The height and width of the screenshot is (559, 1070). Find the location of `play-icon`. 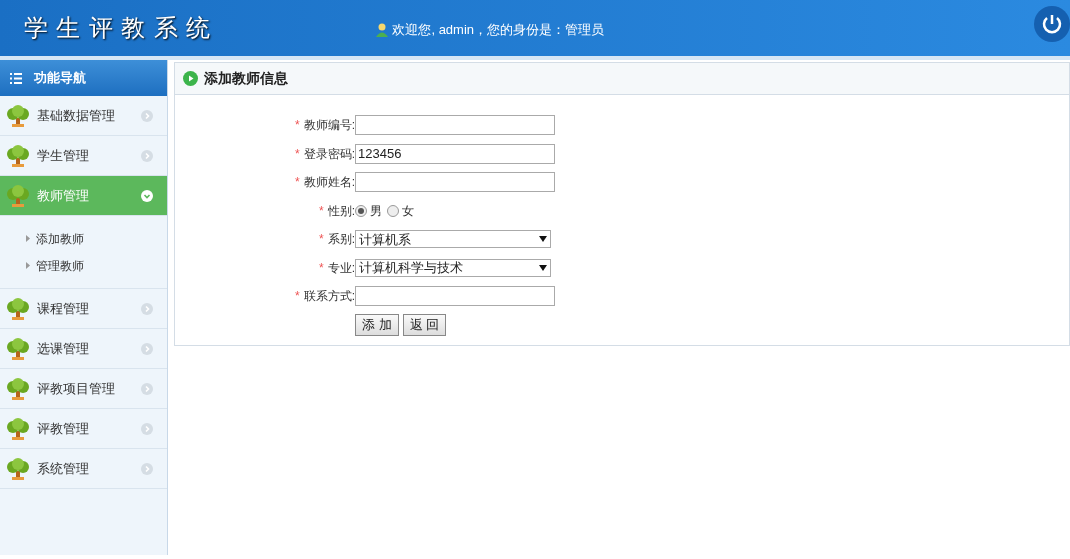

play-icon is located at coordinates (190, 78).